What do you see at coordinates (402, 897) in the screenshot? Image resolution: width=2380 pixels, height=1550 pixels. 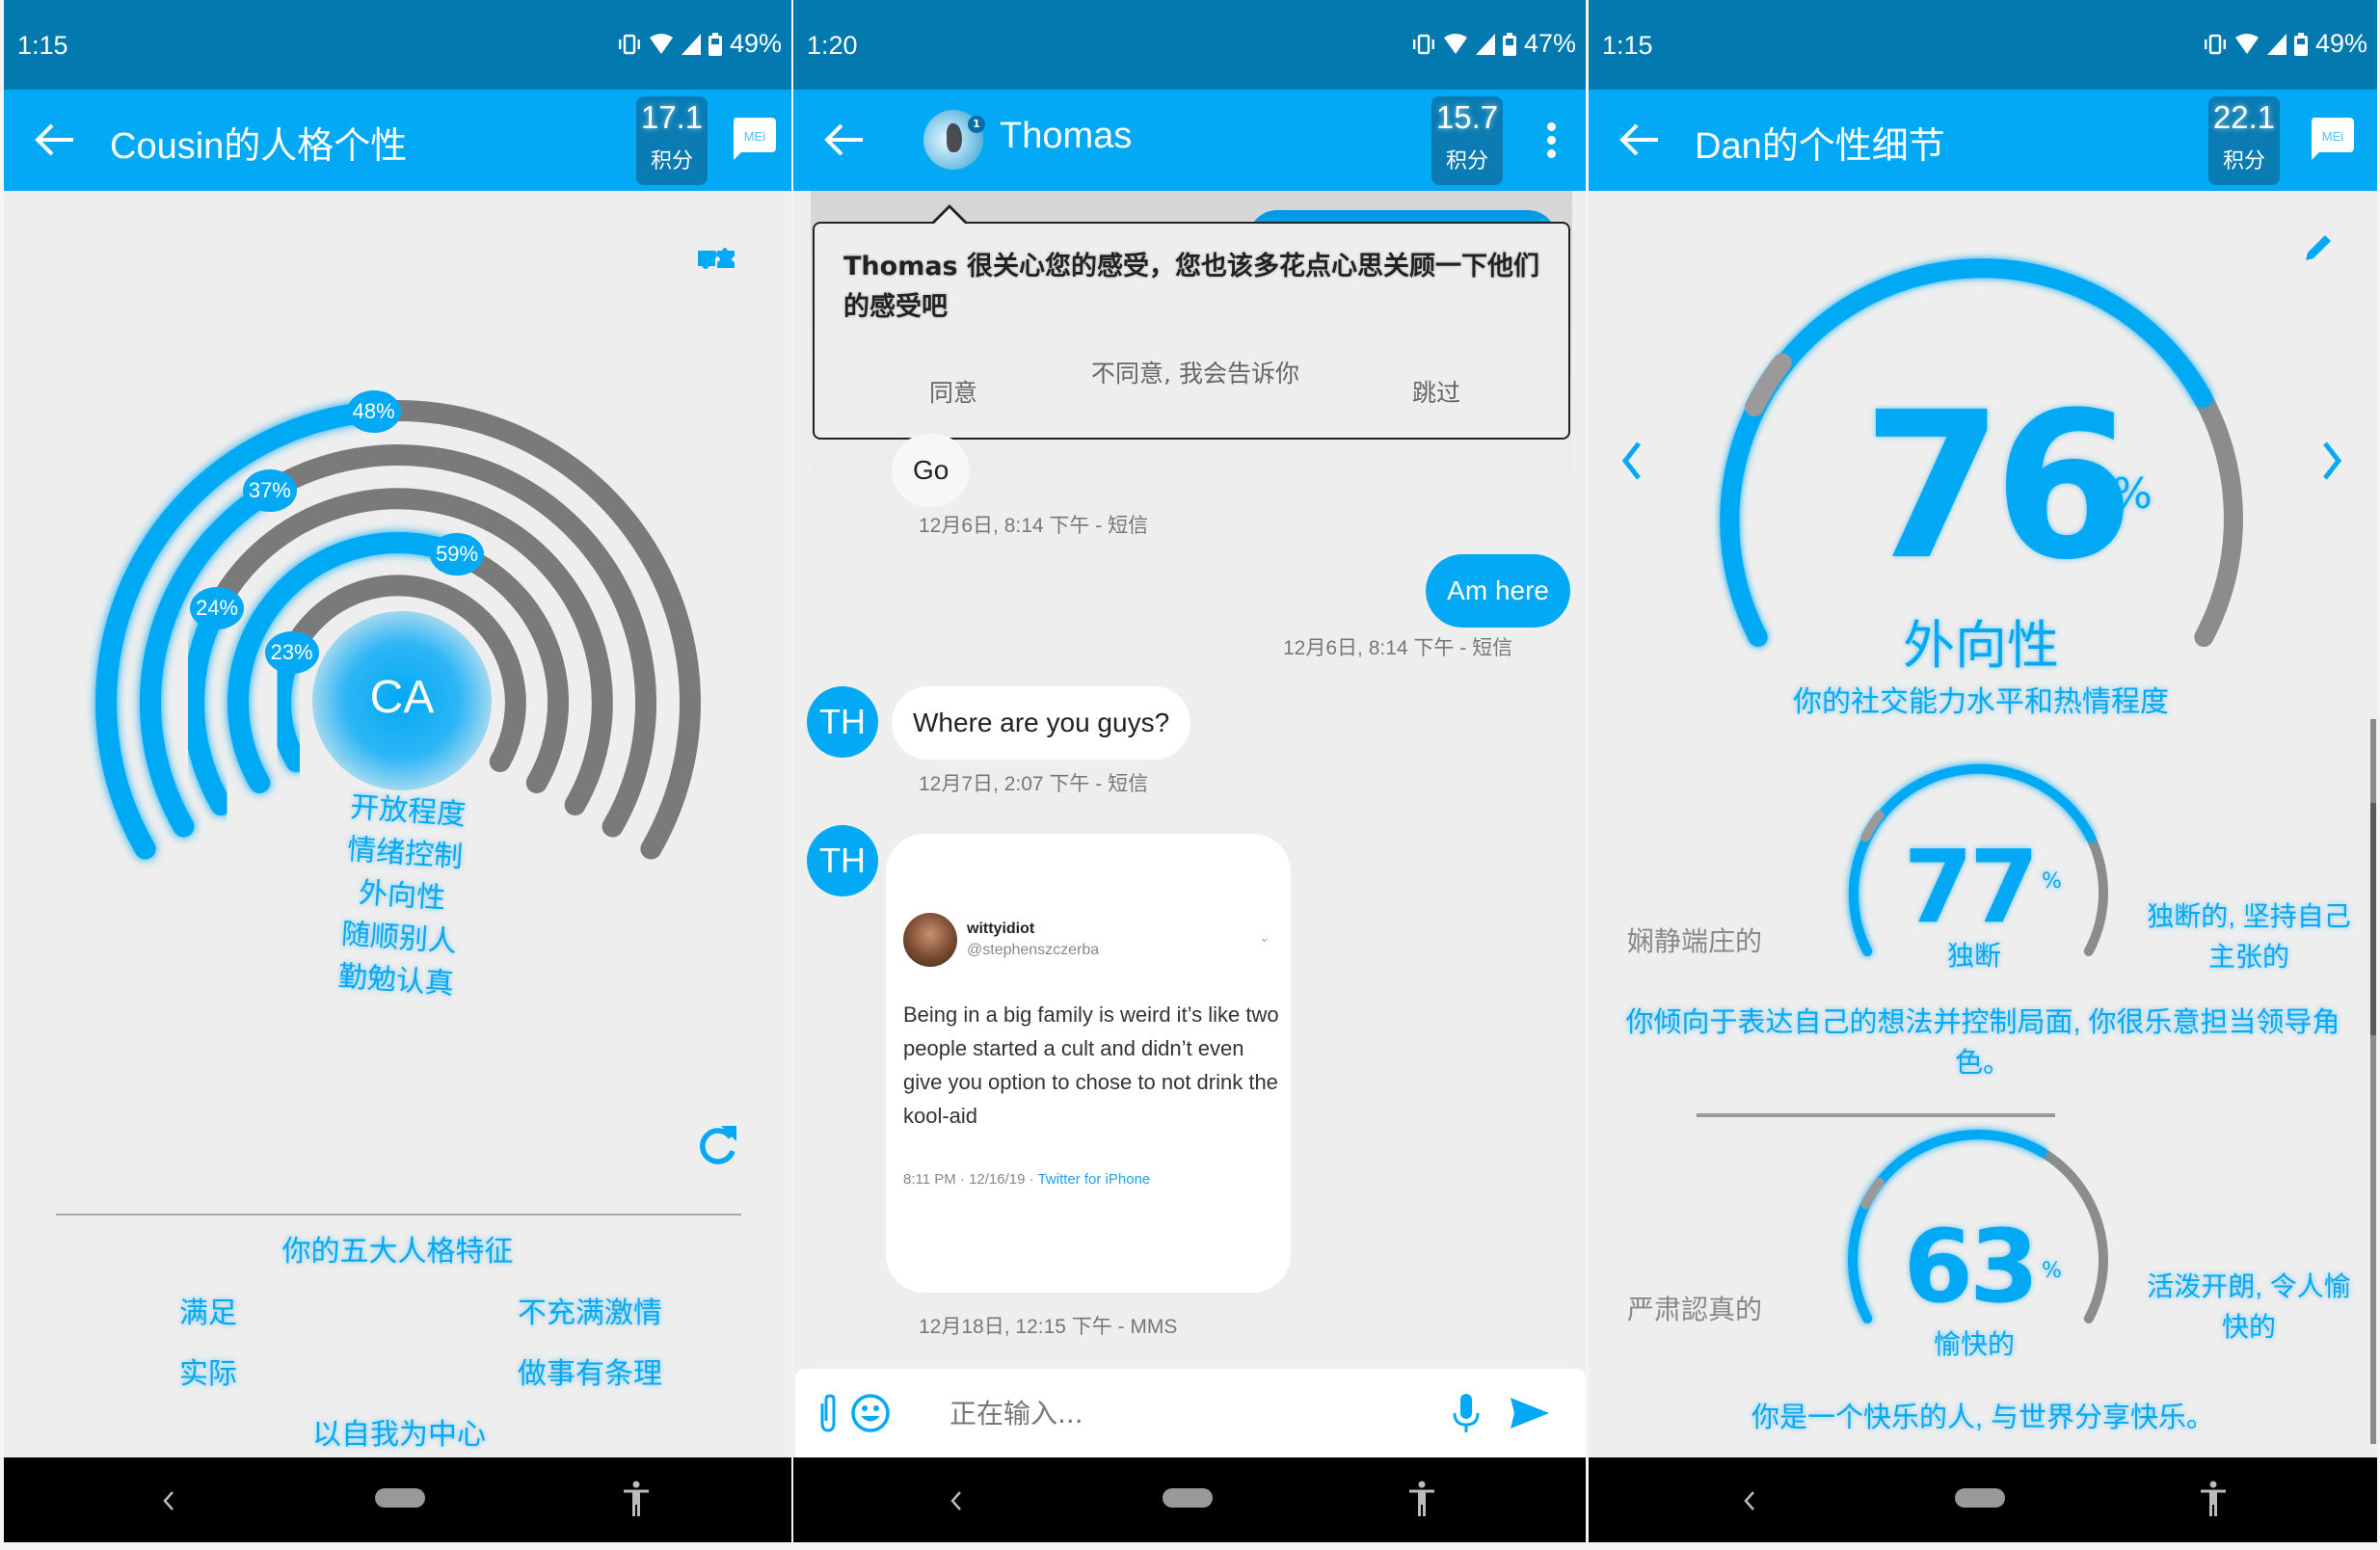 I see `trait-list: 开放程度 情绪控制 外向性 随顺别人 勤勉认真` at bounding box center [402, 897].